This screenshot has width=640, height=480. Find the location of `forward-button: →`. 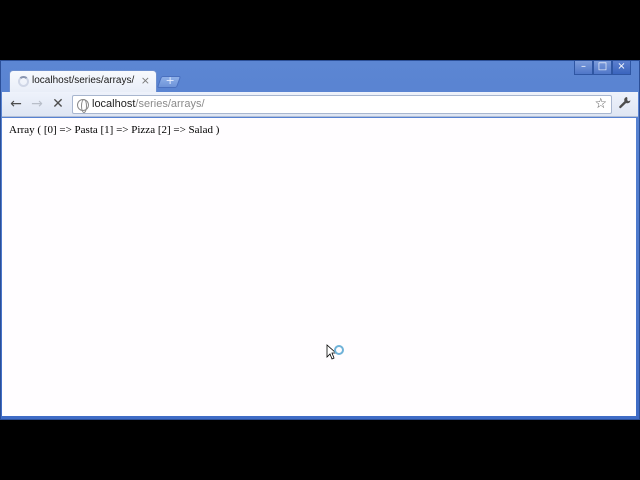

forward-button: → is located at coordinates (37, 104).